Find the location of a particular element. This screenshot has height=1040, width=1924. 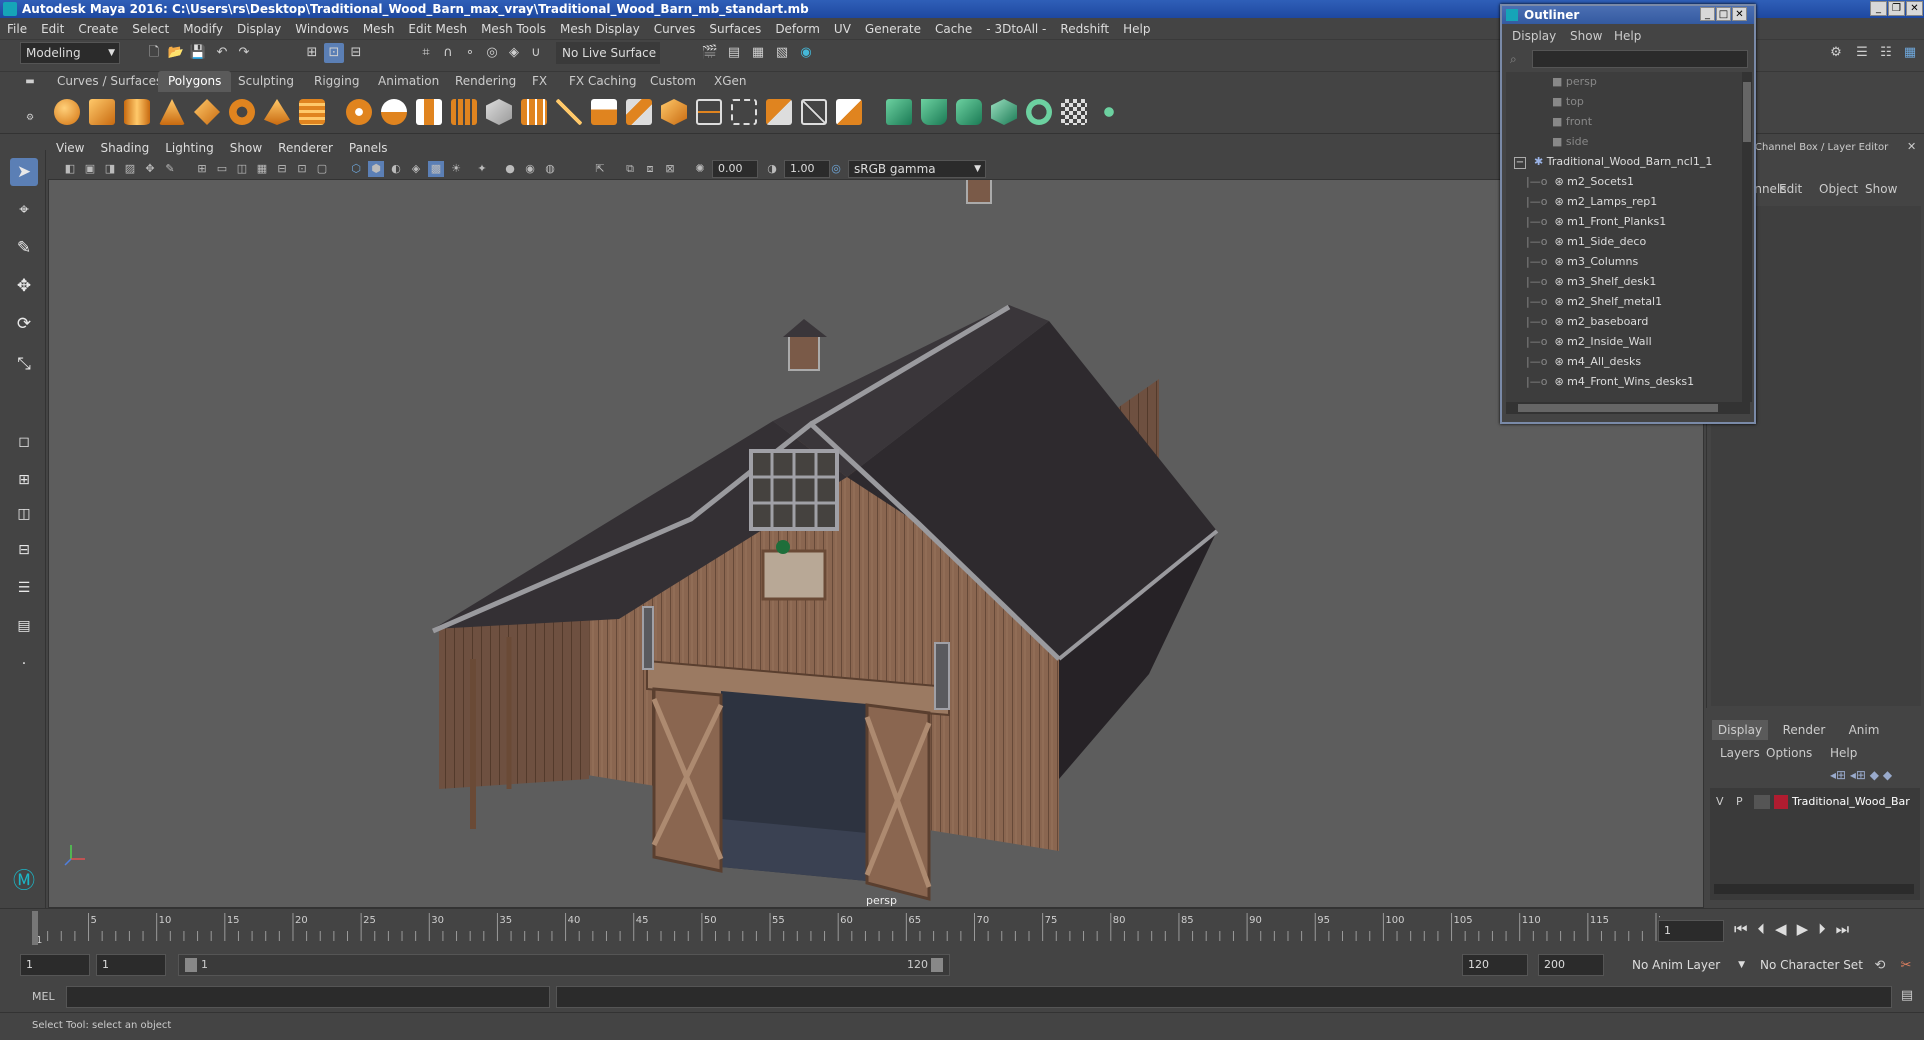

paint-select-icon: ✎ is located at coordinates (24, 248).